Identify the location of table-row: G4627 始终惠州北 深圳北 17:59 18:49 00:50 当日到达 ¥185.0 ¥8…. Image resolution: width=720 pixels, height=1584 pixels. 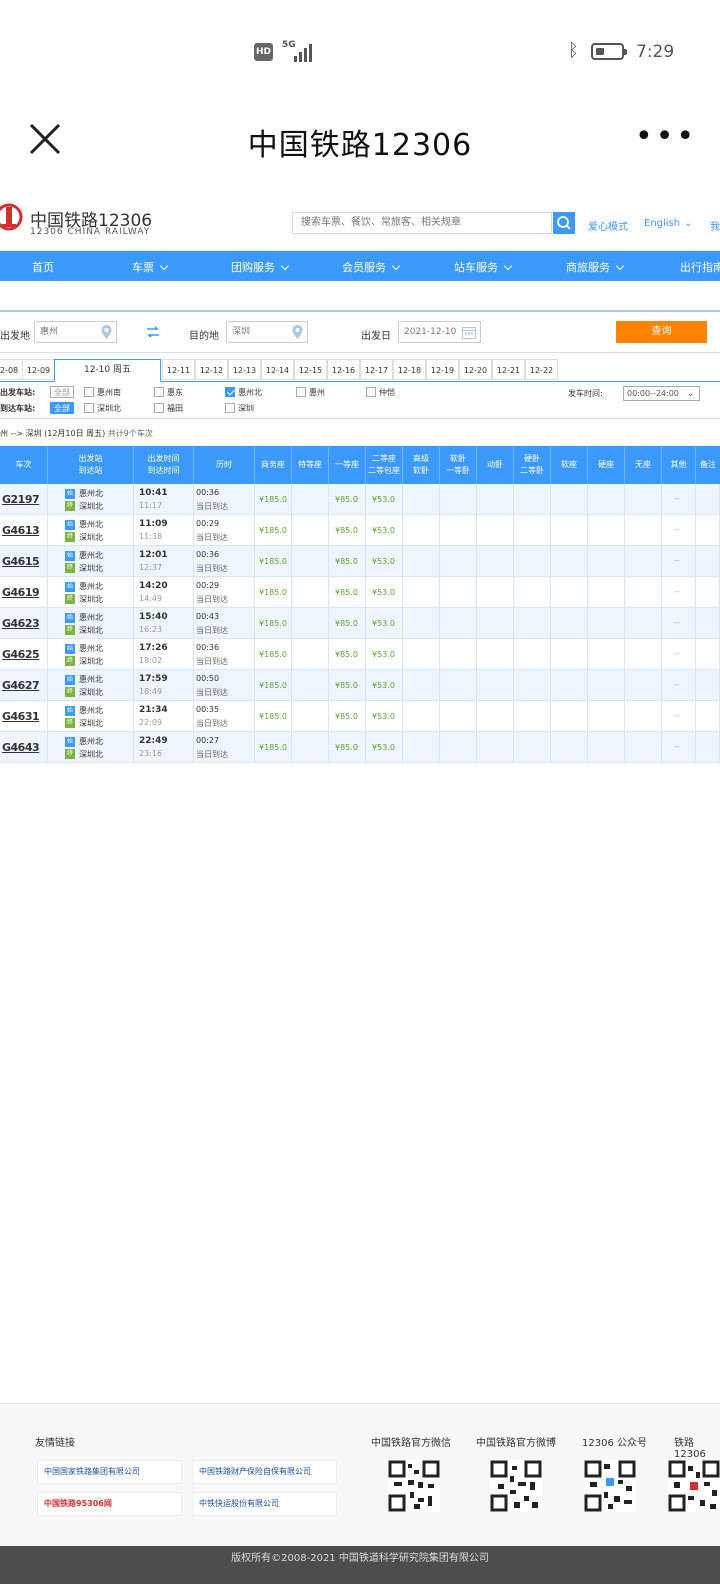
(360, 685).